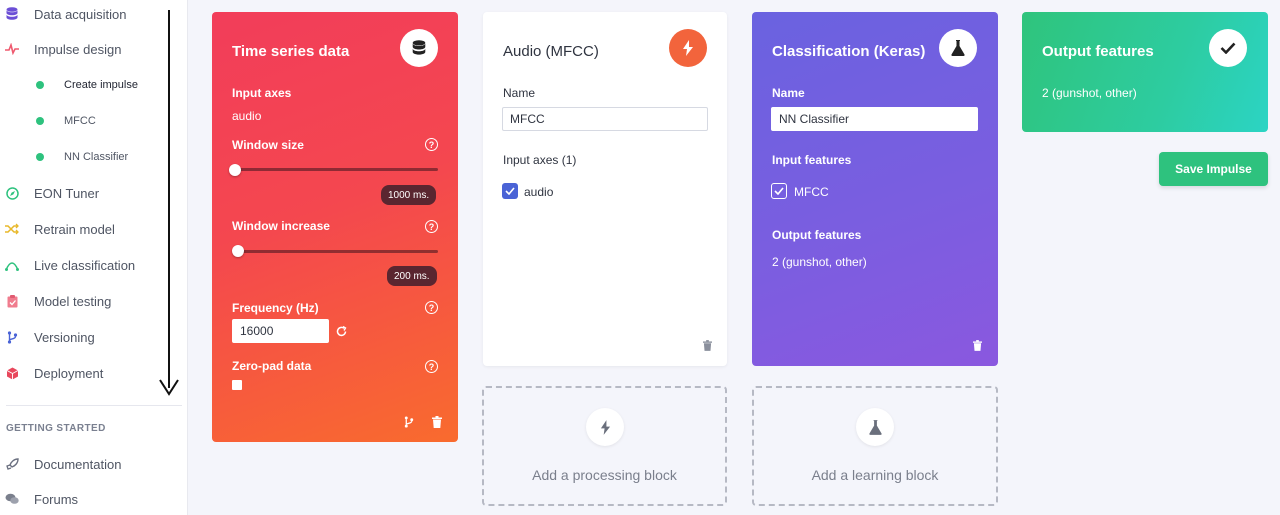 This screenshot has width=1280, height=515. What do you see at coordinates (604, 475) in the screenshot?
I see `add-processing-label: Add a processing block` at bounding box center [604, 475].